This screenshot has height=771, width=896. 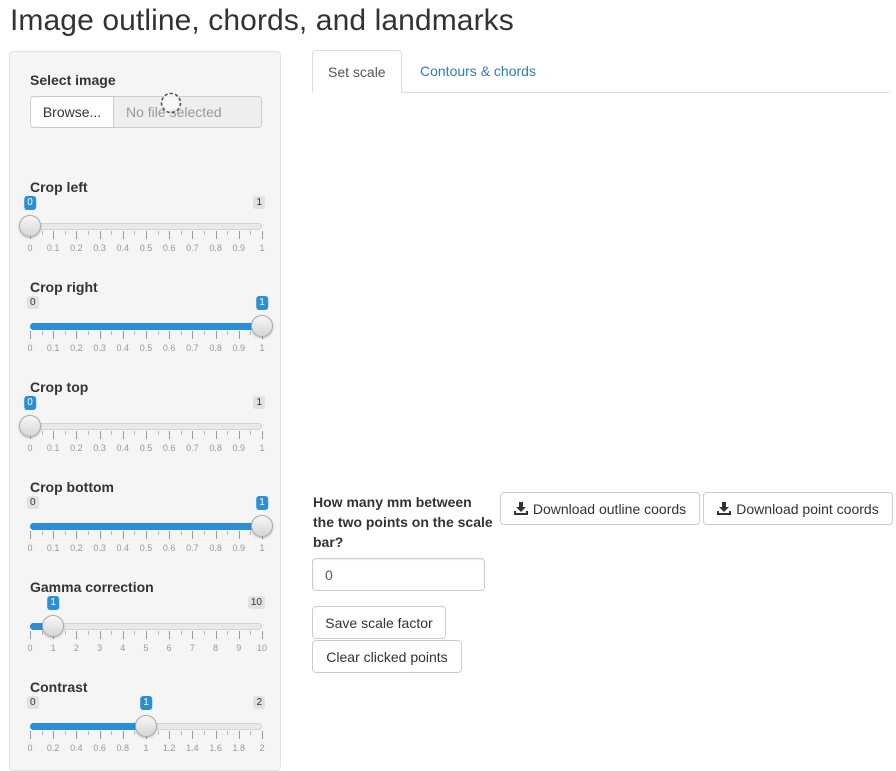 I want to click on download-outline-button: Download outline coords, so click(x=600, y=508).